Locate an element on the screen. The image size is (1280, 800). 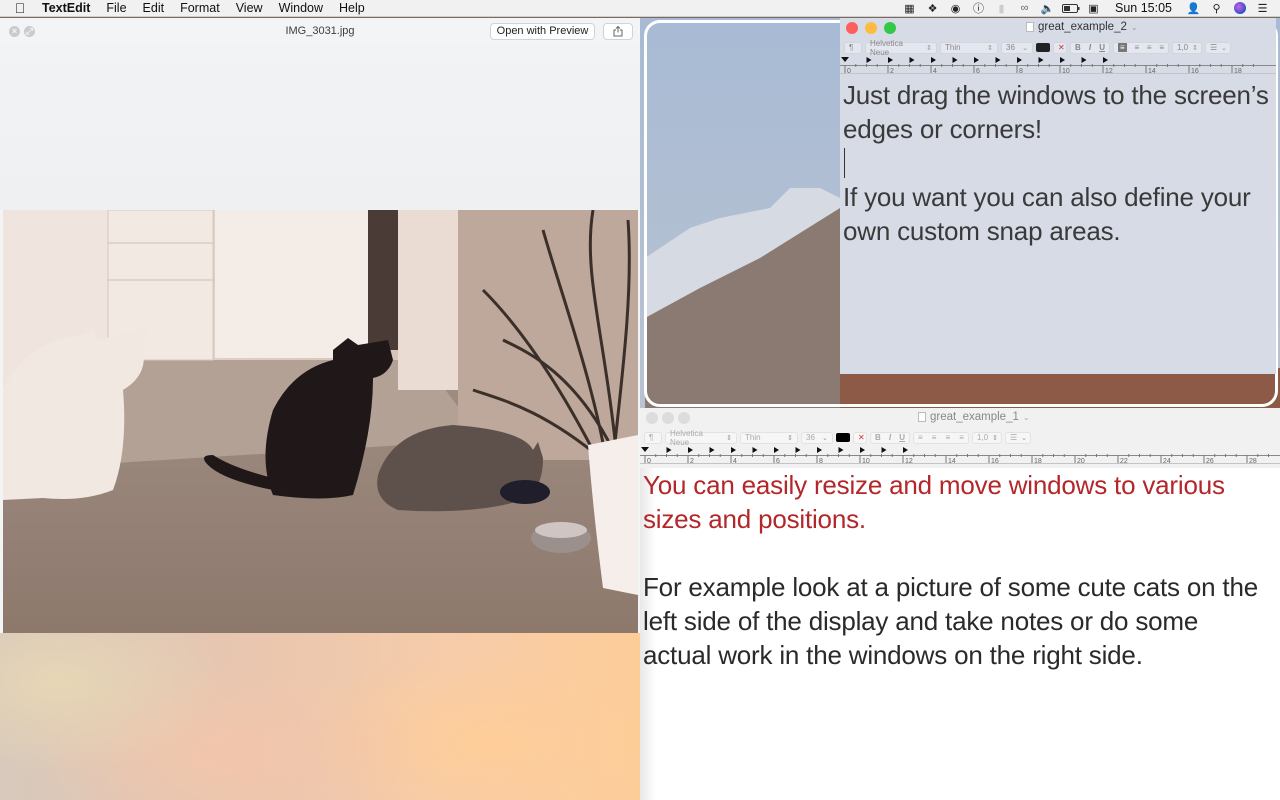
notification-center-icon: ☰ is located at coordinates (1263, 8).